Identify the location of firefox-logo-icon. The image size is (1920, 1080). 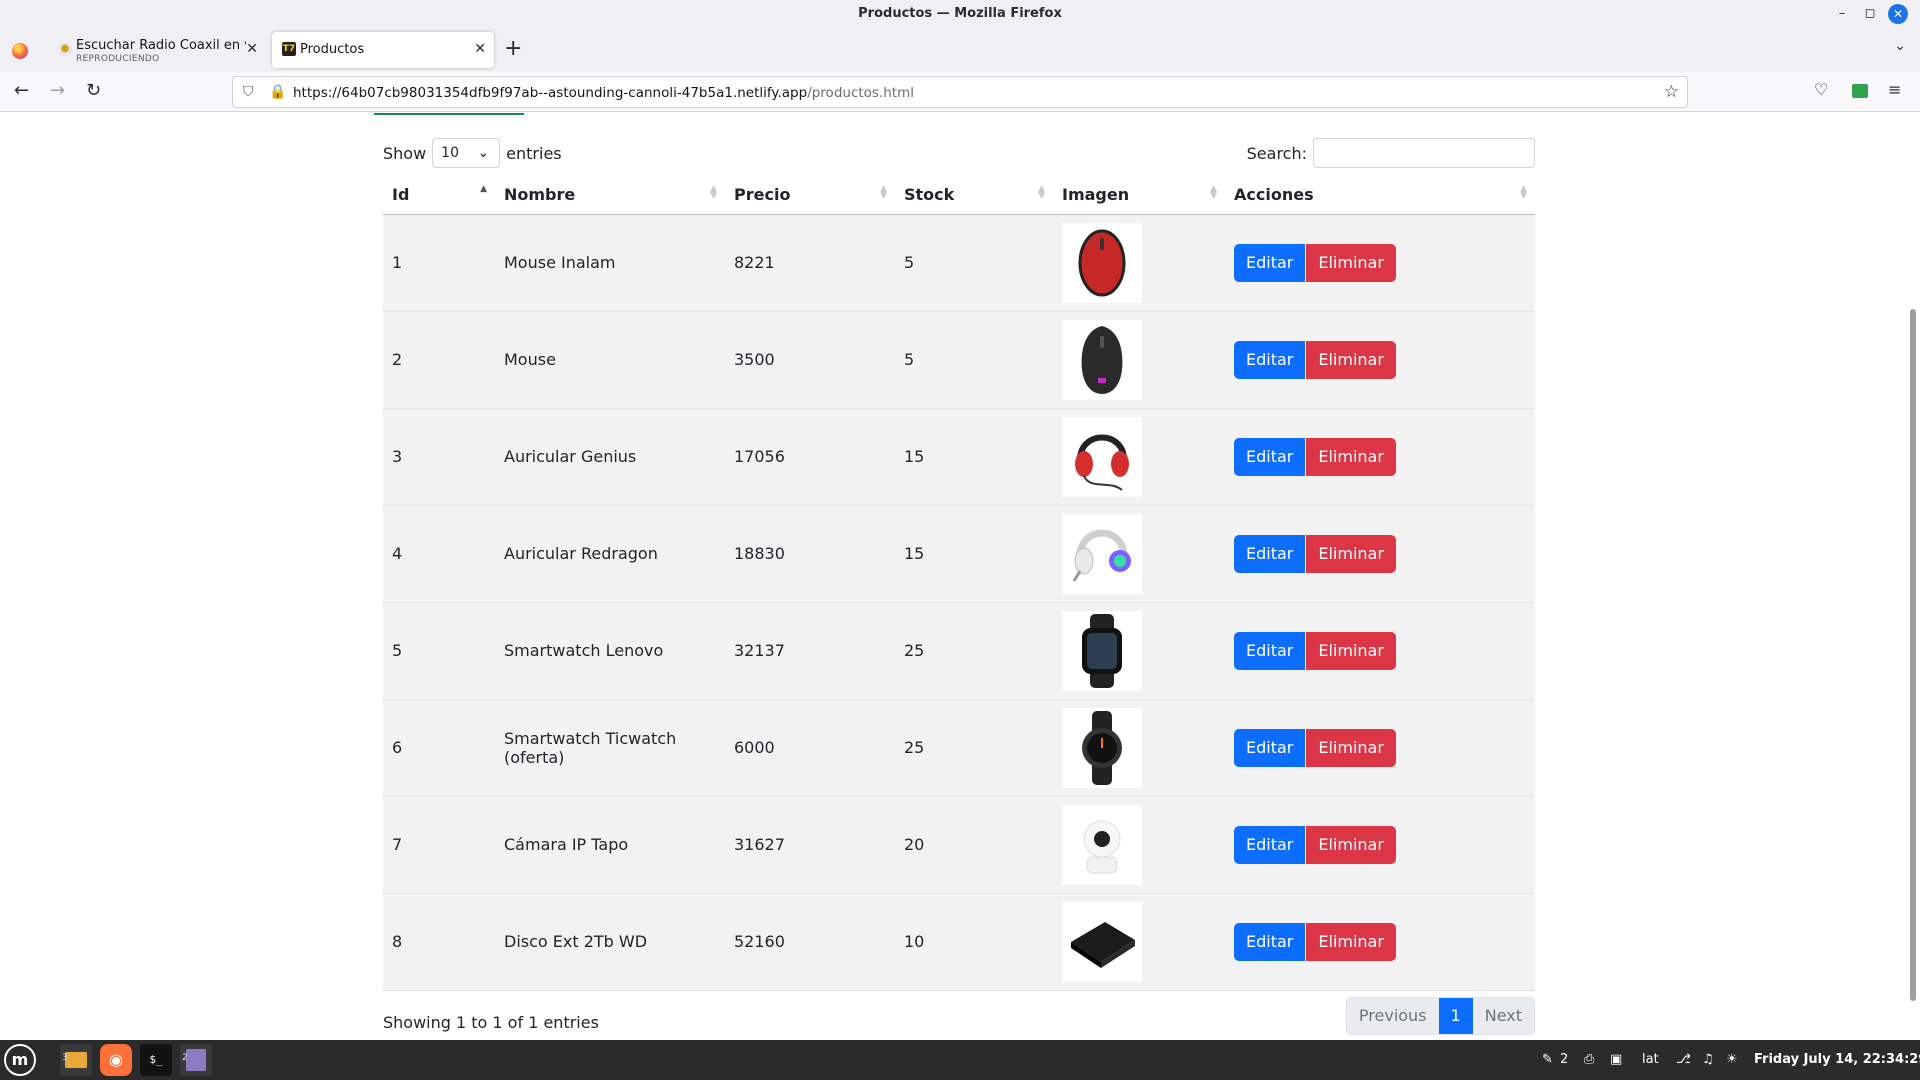
(20, 51).